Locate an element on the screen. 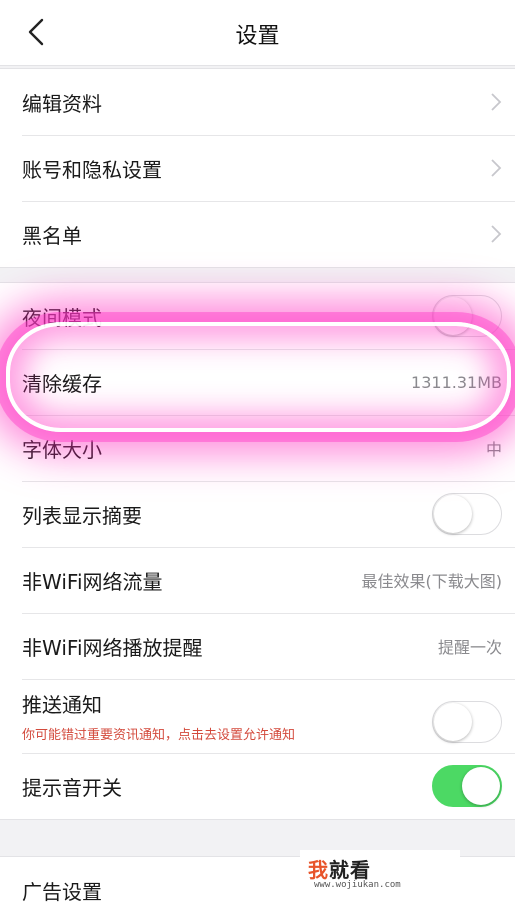 The width and height of the screenshot is (515, 905). navigation-bar: 设置 is located at coordinates (257, 33).